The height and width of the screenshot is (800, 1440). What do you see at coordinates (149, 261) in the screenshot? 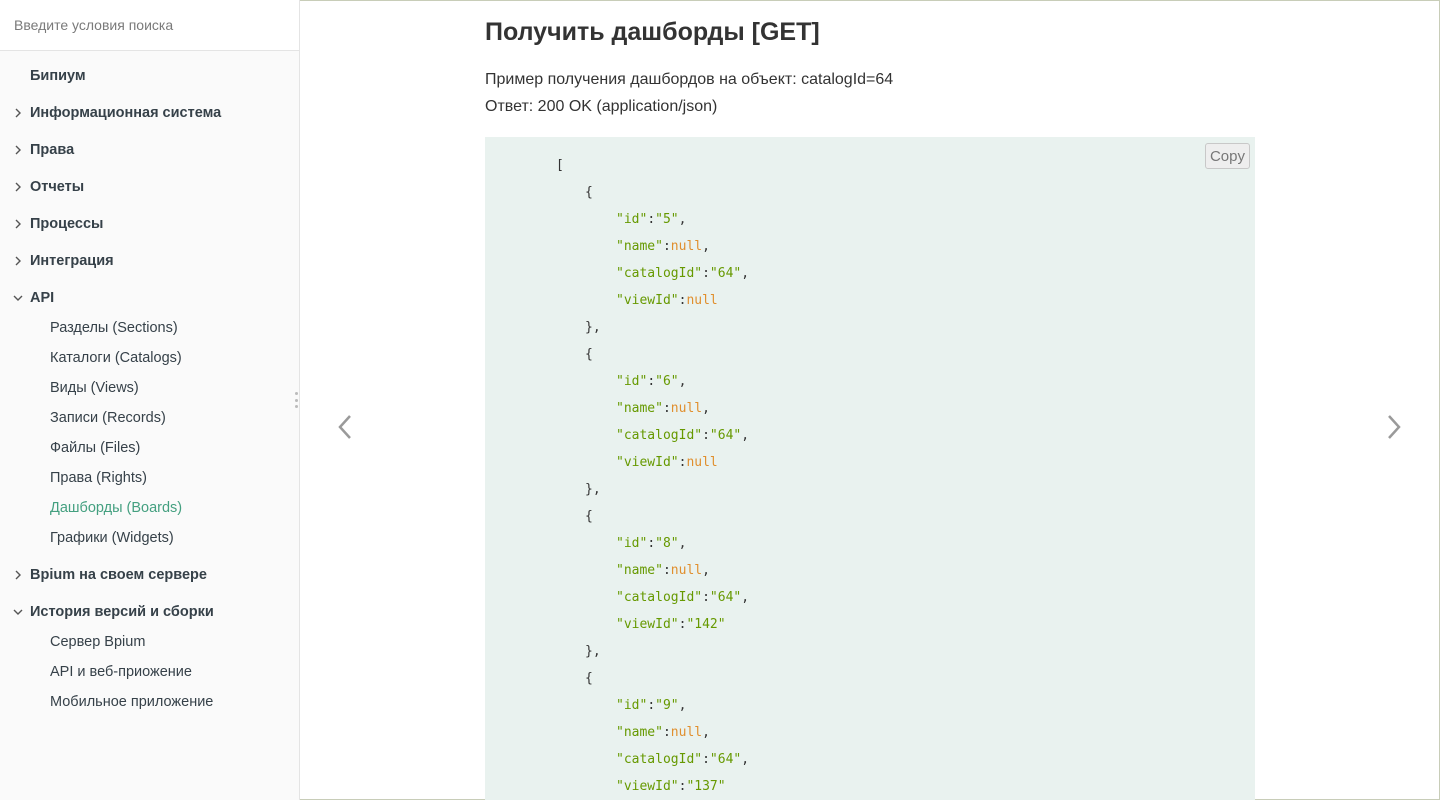
I see `sidebar-item-5: Интеграция` at bounding box center [149, 261].